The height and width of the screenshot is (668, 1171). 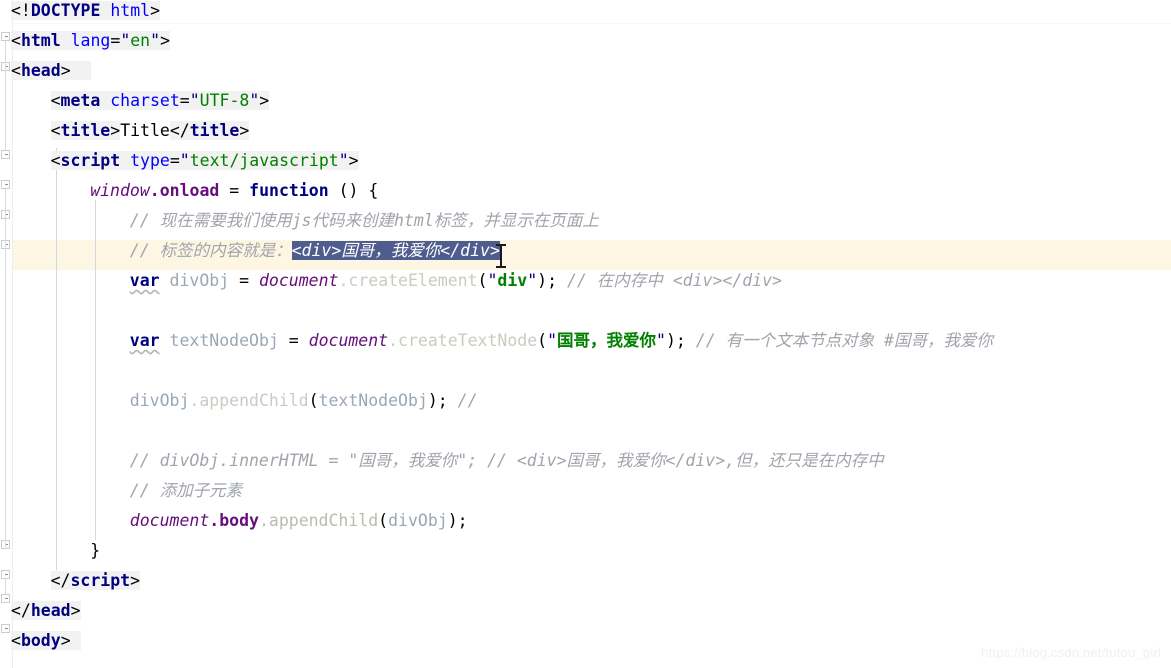 I want to click on code-line: <title>Title</title>, so click(x=585, y=131).